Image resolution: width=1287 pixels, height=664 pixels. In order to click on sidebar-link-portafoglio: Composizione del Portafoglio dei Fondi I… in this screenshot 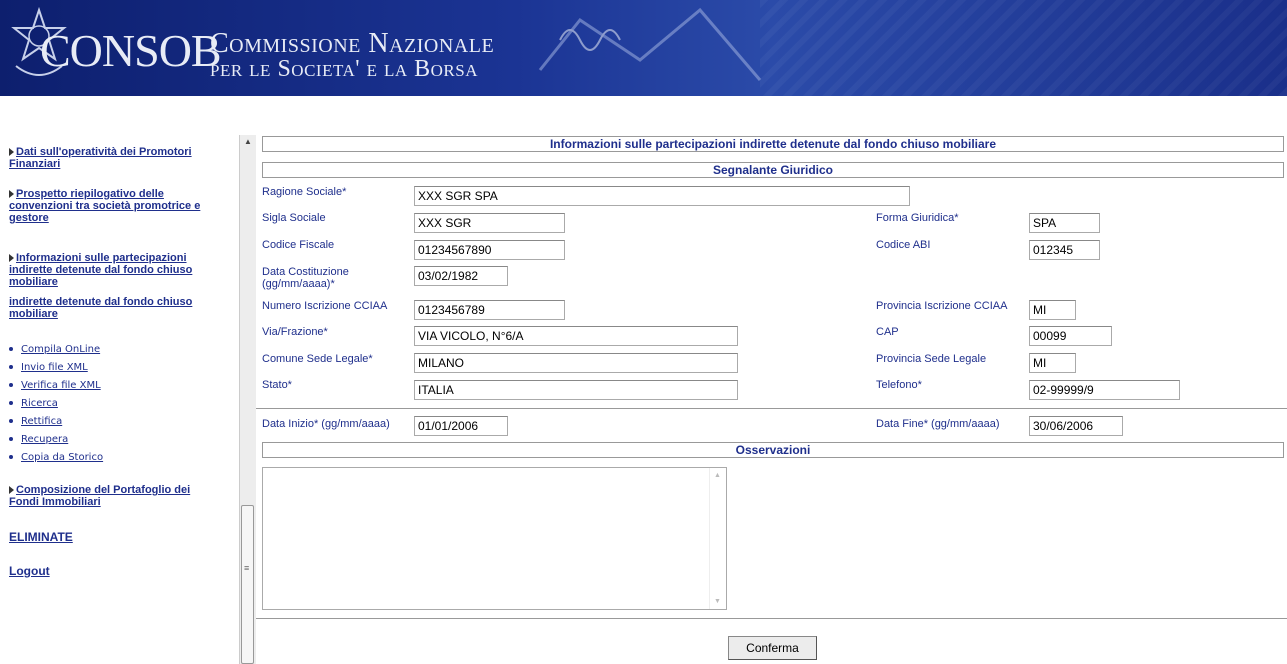, I will do `click(114, 496)`.